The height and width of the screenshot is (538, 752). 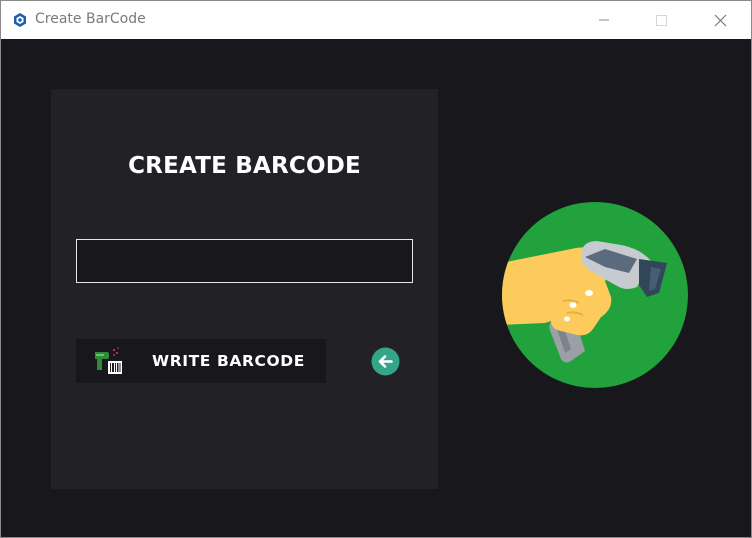 I want to click on barcode-scanner-icon, so click(x=108, y=360).